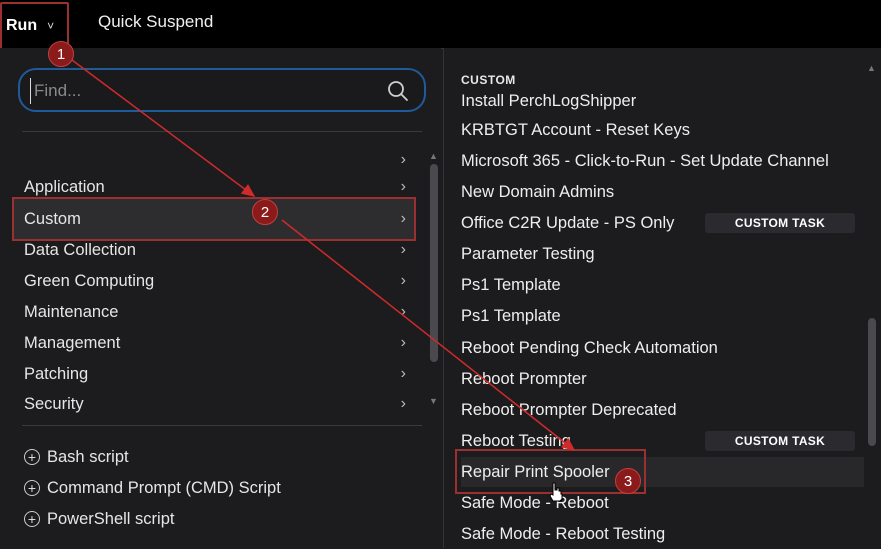 Image resolution: width=881 pixels, height=549 pixels. I want to click on step-marker-2: 2, so click(265, 212).